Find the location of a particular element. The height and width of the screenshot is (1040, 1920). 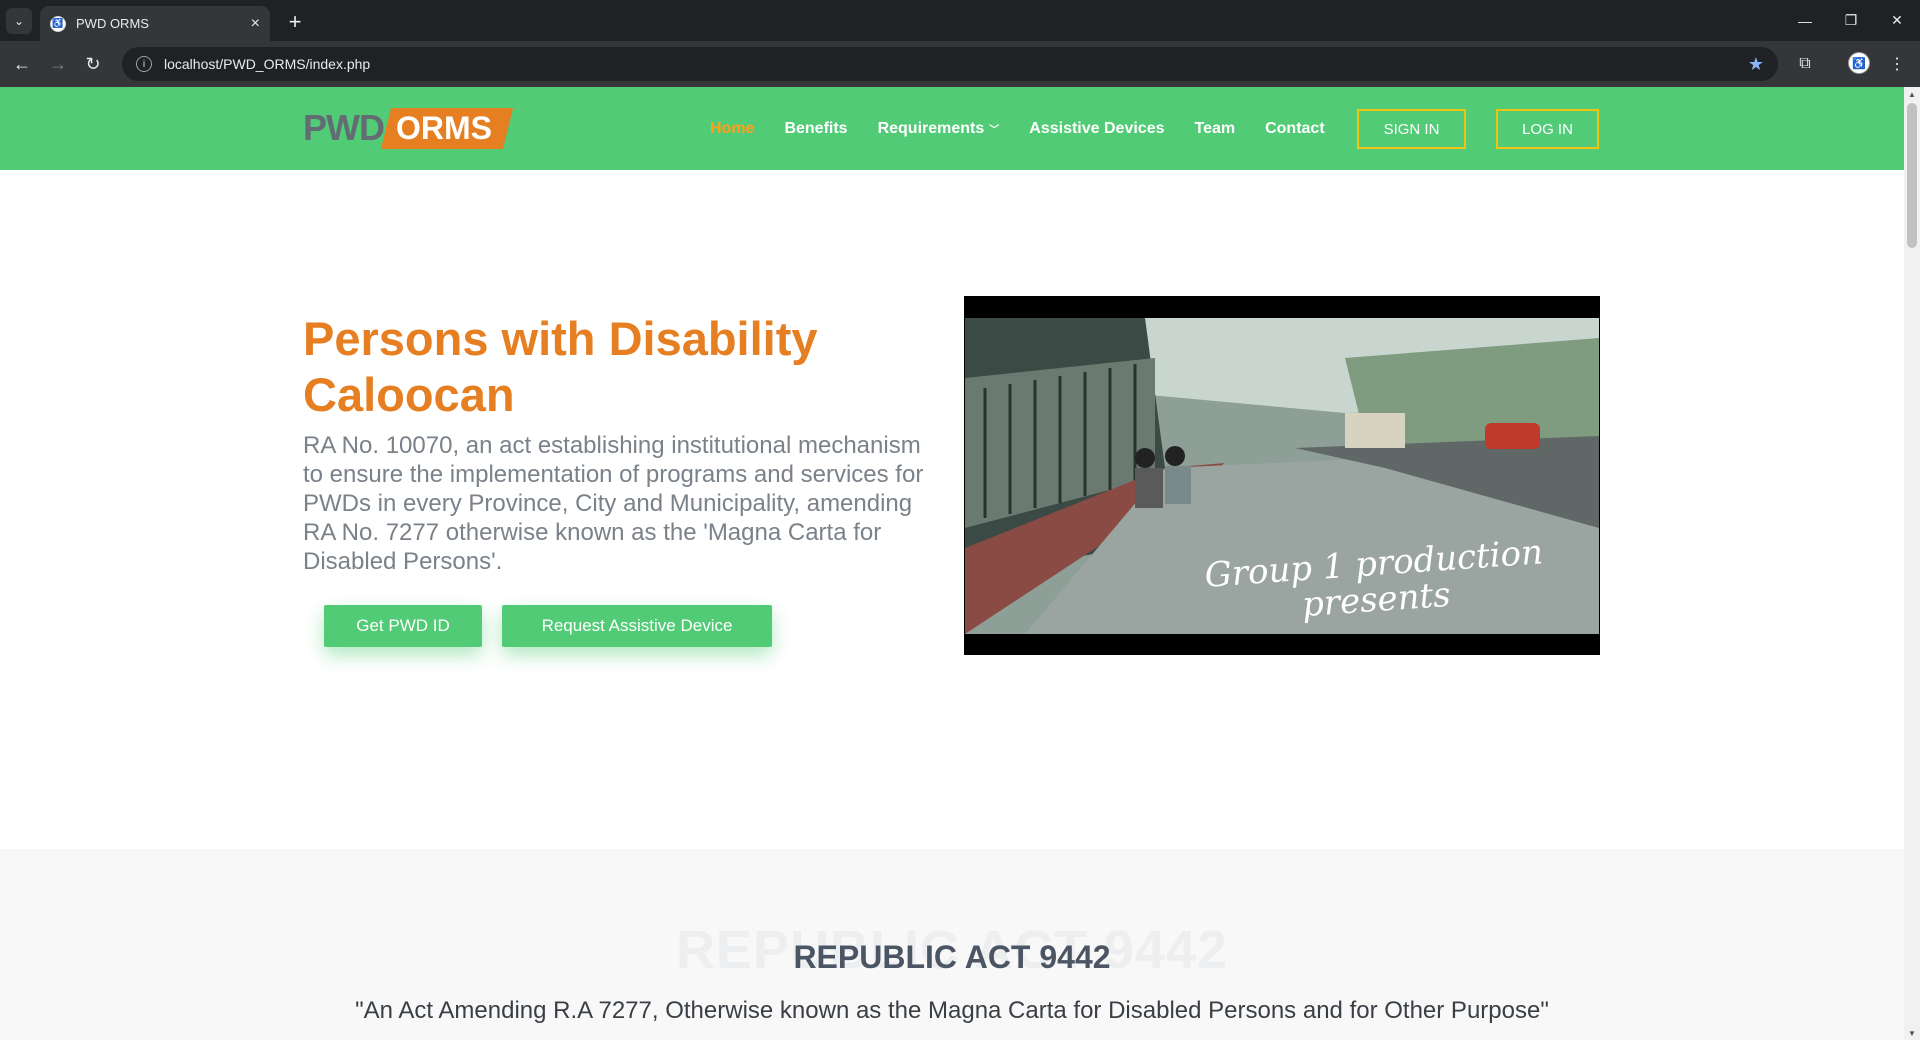

back-icon: ← is located at coordinates (22, 64).